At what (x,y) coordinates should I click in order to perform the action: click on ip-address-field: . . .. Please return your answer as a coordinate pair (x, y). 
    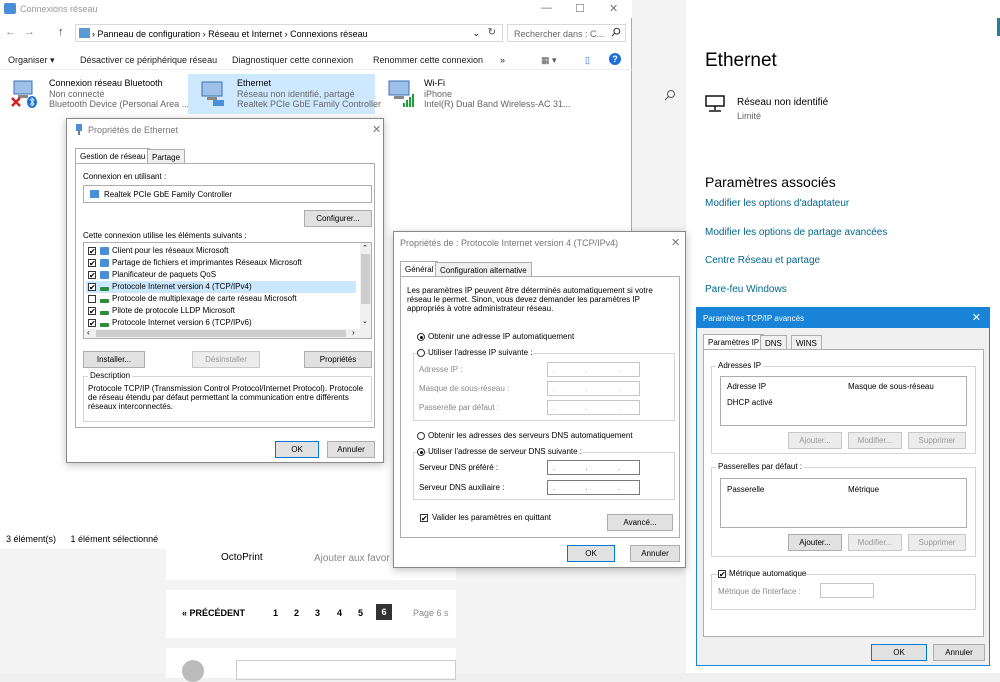
    Looking at the image, I should click on (593, 369).